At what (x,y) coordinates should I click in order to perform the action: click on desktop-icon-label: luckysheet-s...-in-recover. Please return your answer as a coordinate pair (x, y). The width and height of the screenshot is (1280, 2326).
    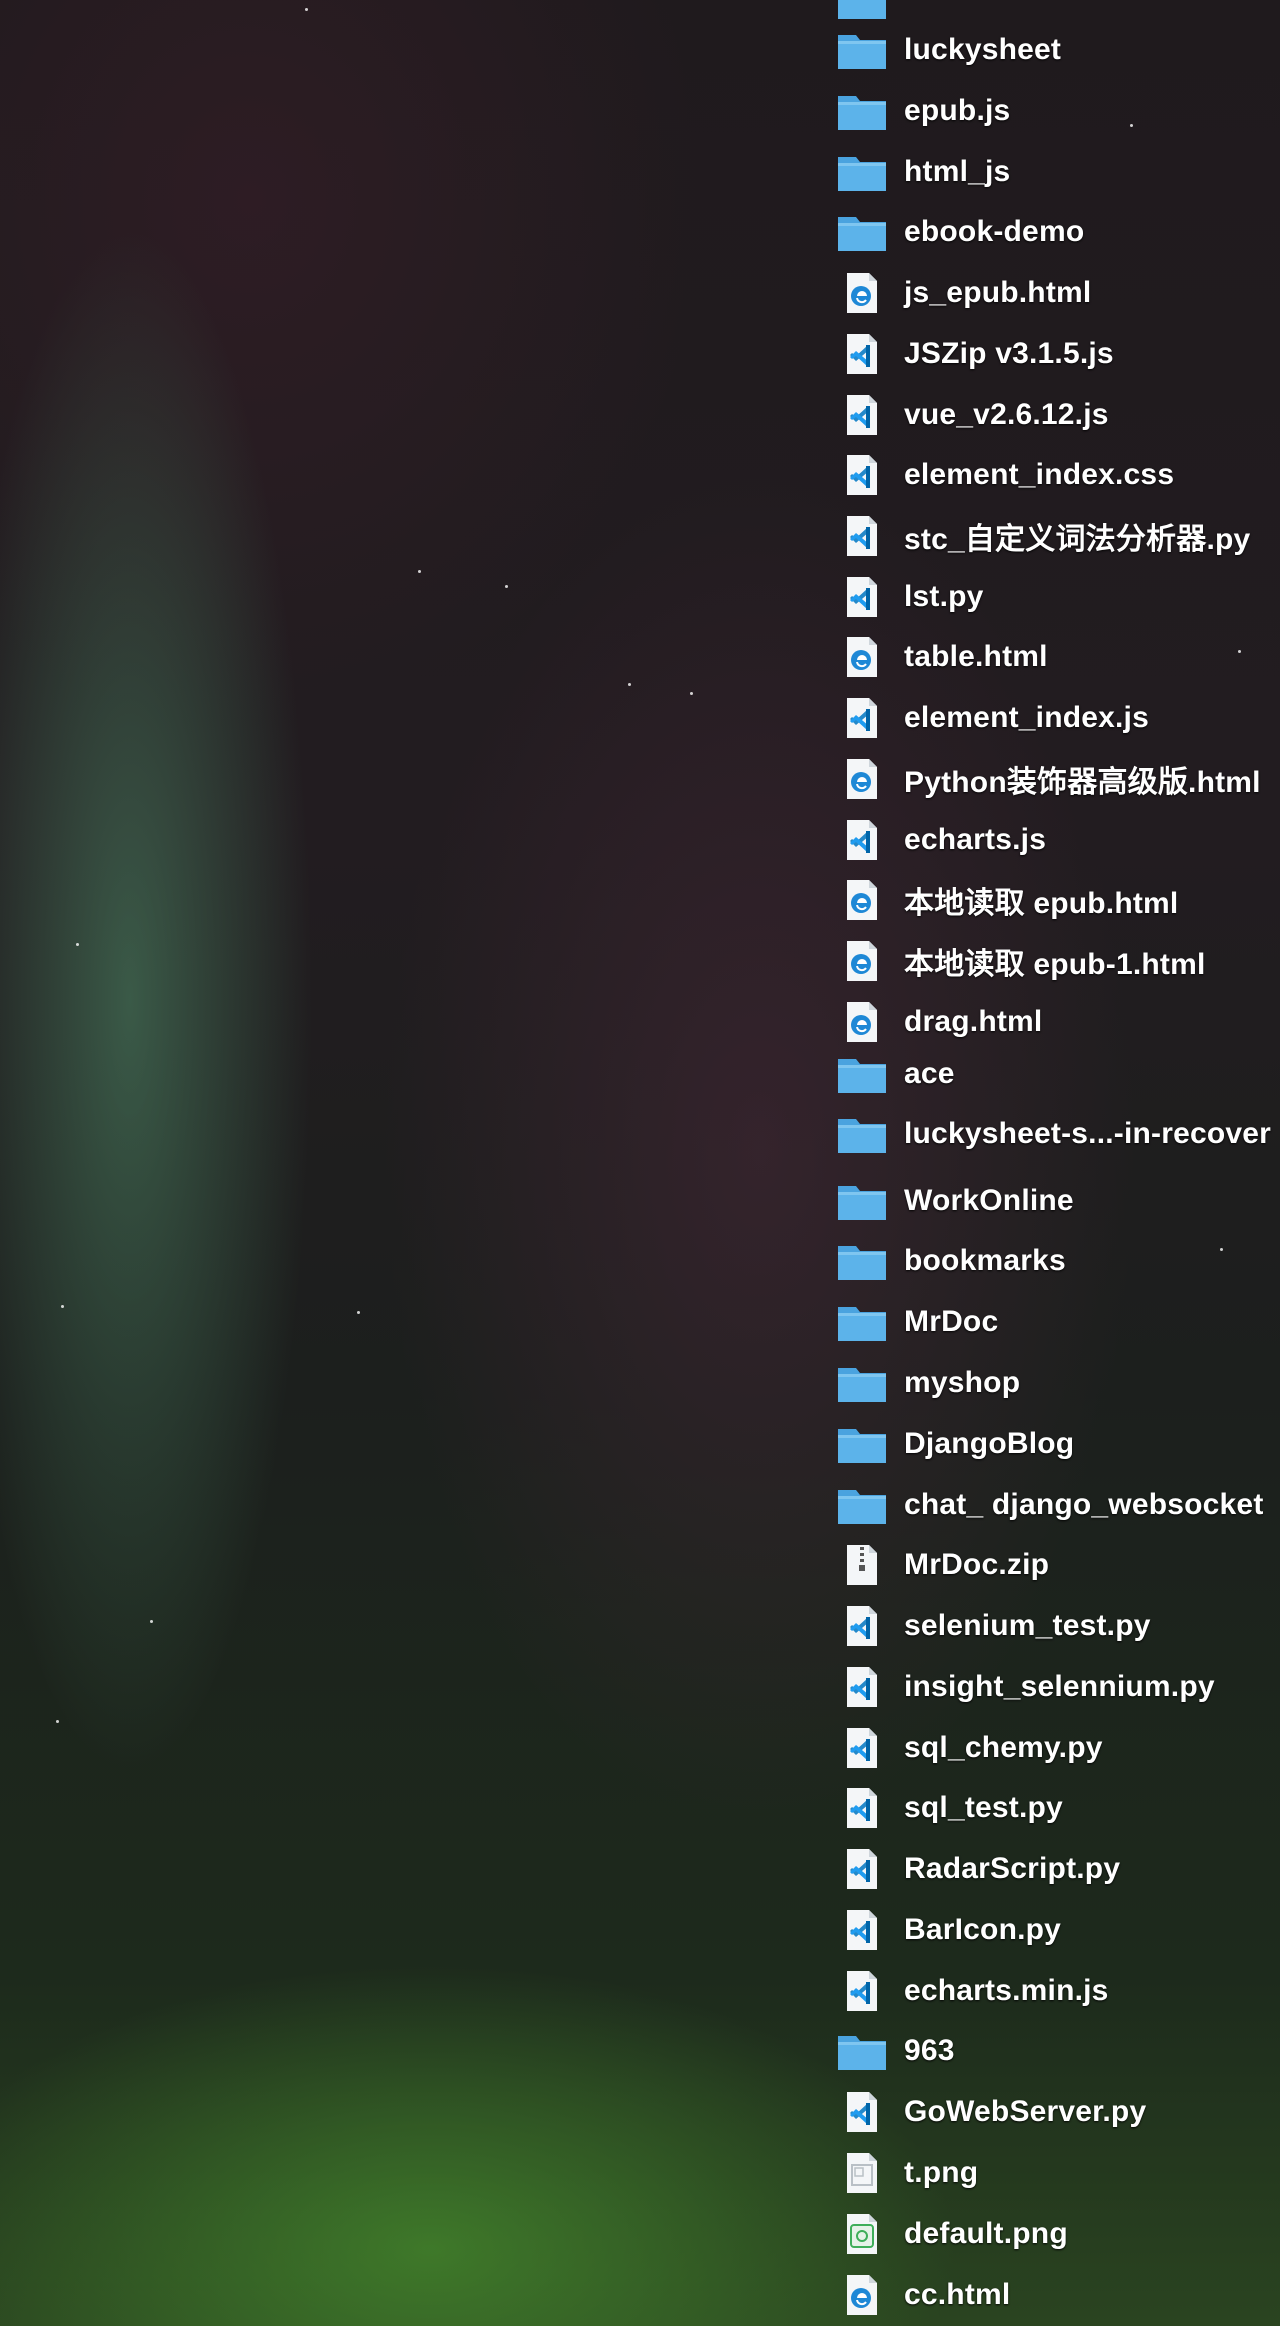
    Looking at the image, I should click on (1088, 1133).